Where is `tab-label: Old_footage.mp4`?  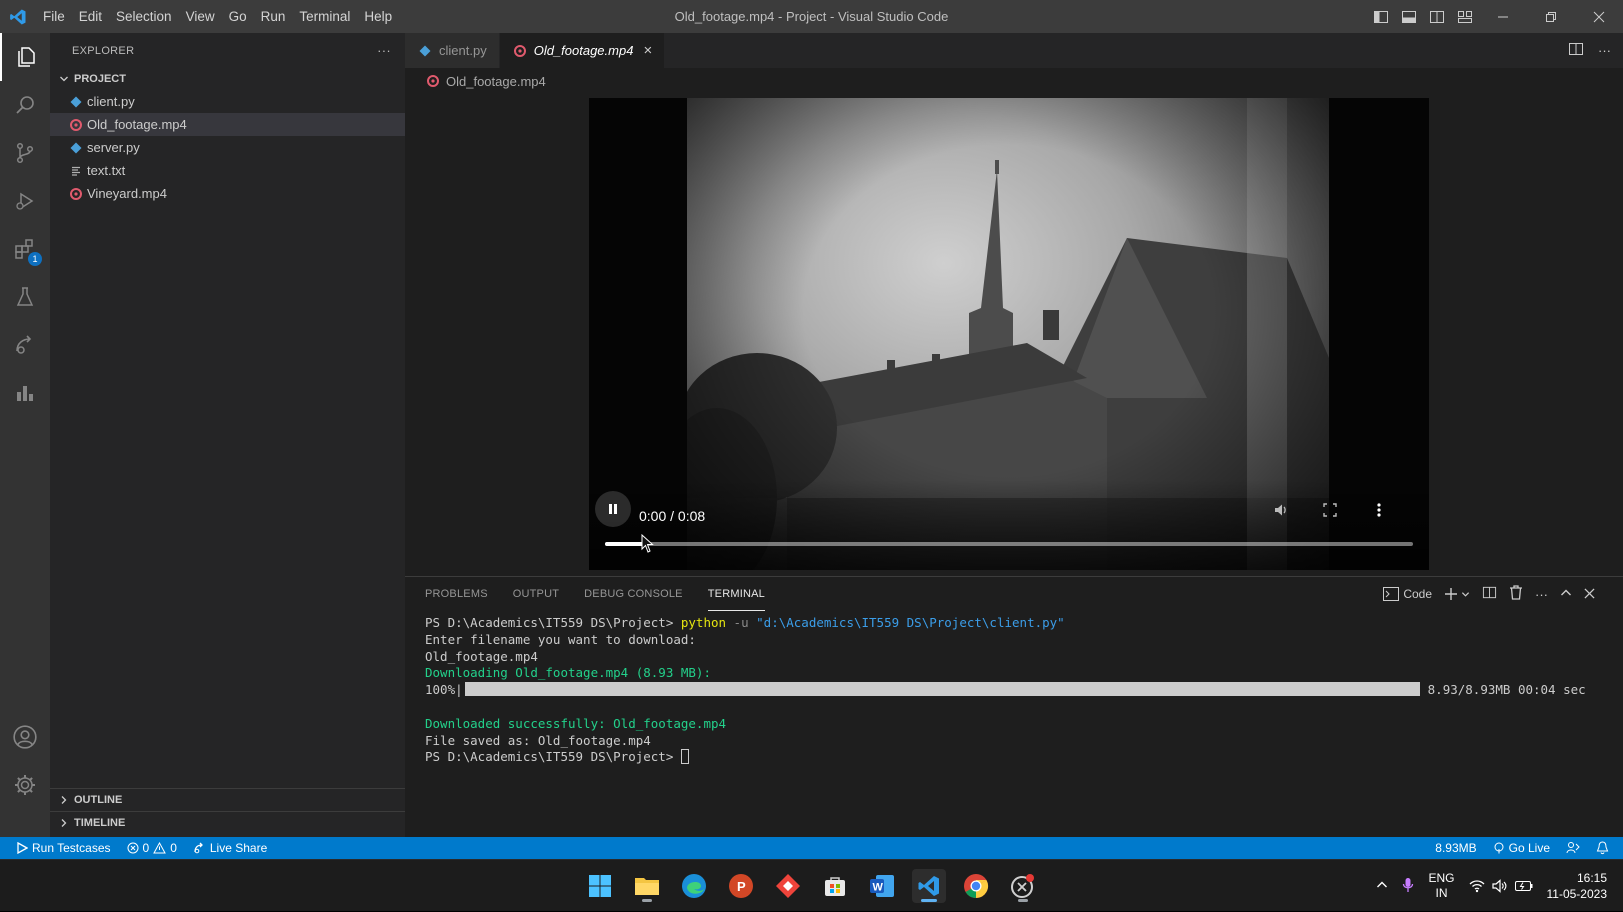 tab-label: Old_footage.mp4 is located at coordinates (583, 50).